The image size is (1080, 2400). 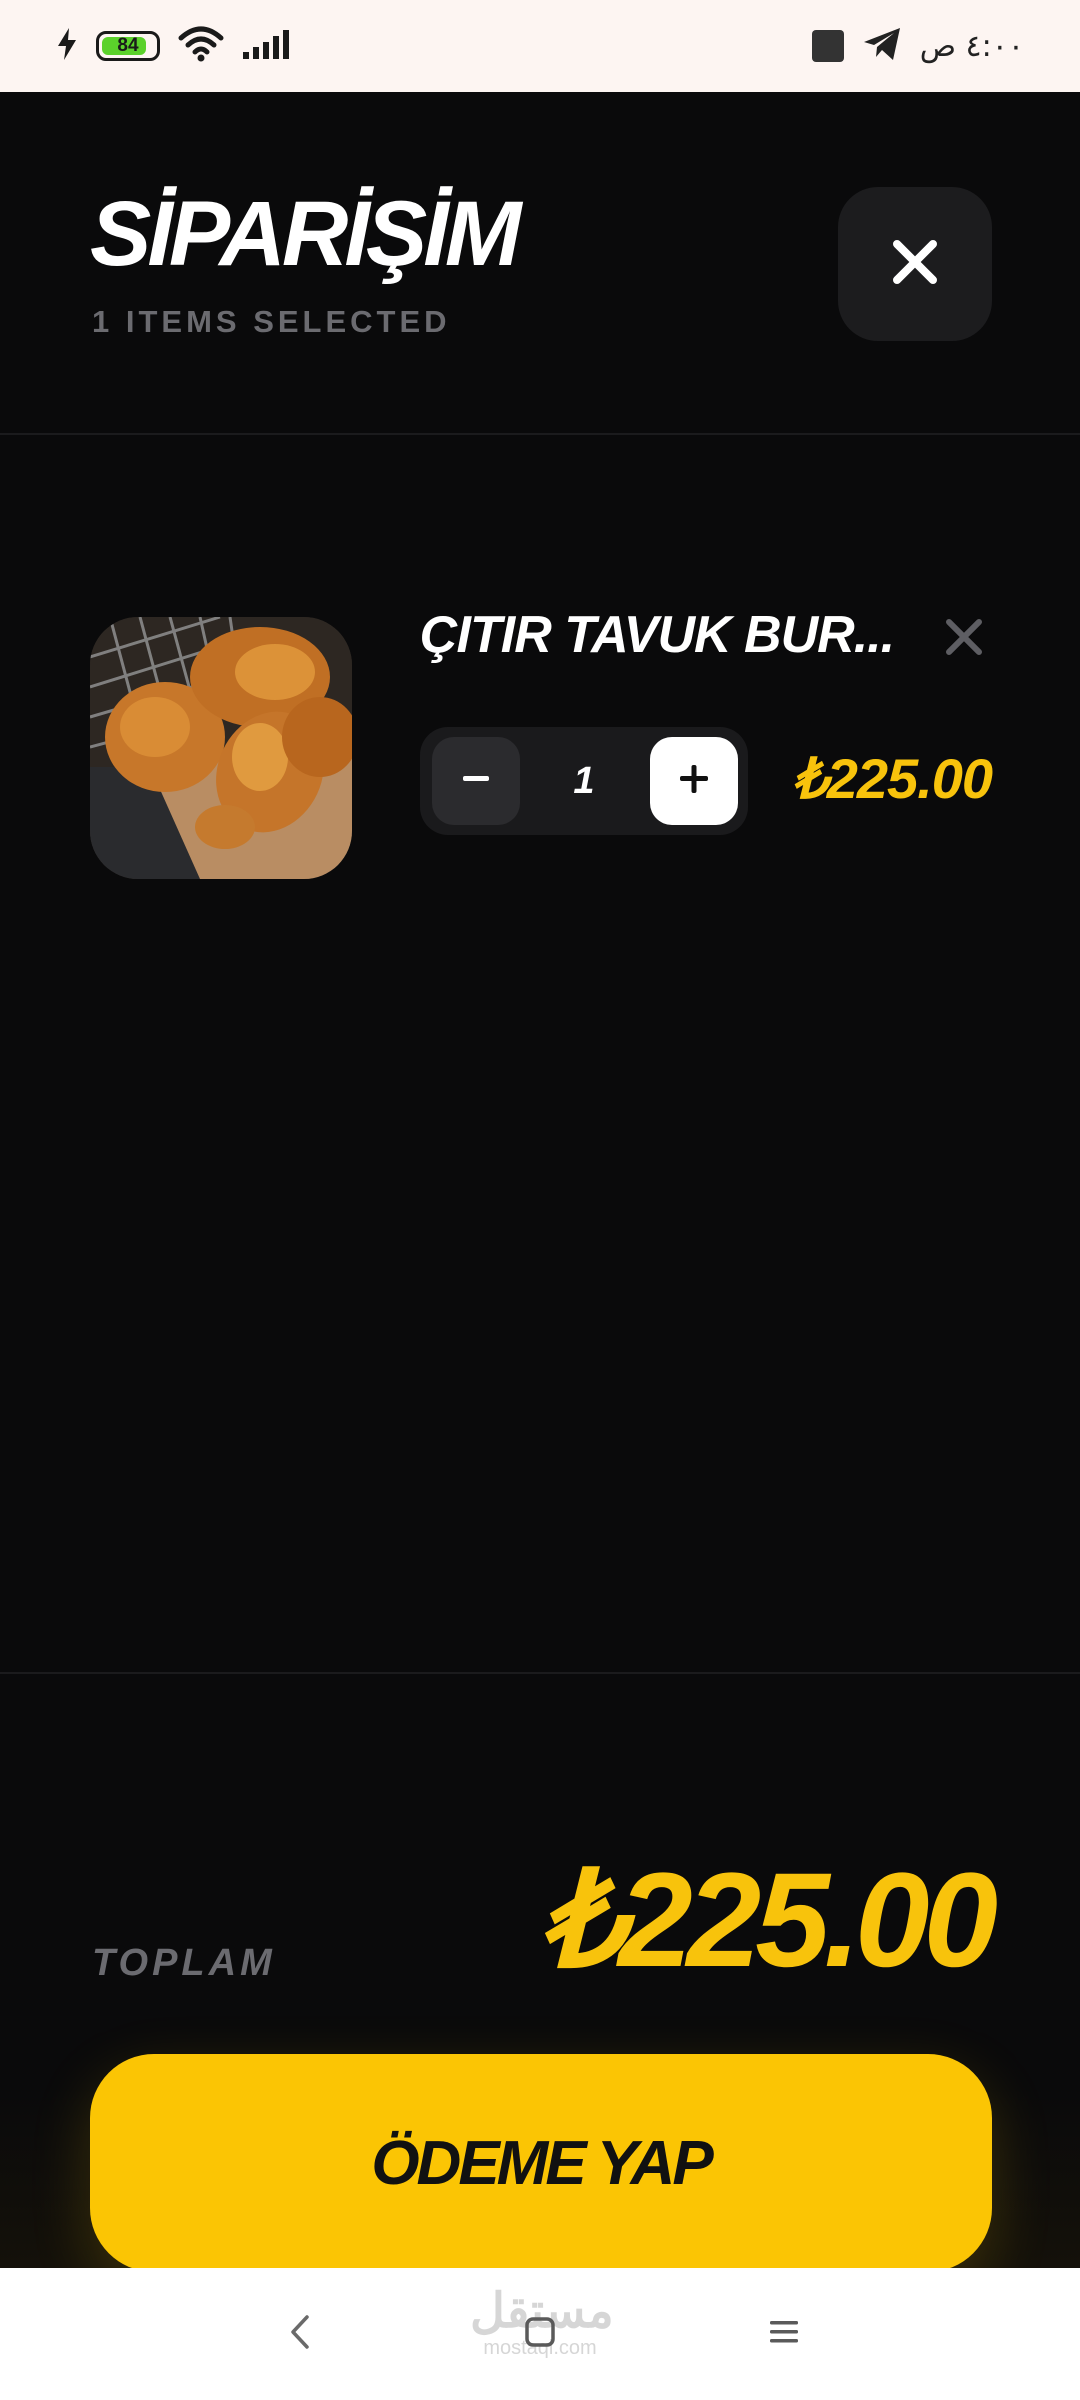 I want to click on wifi-icon, so click(x=201, y=46).